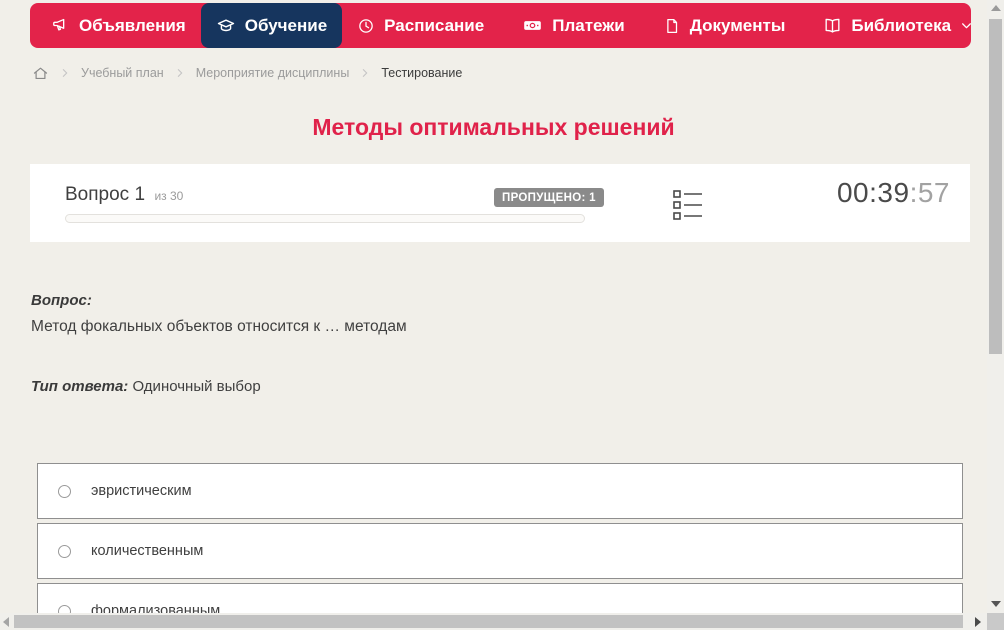 The width and height of the screenshot is (1004, 630). Describe the element at coordinates (873, 192) in the screenshot. I see `timer-hours-minutes: 00:39` at that location.